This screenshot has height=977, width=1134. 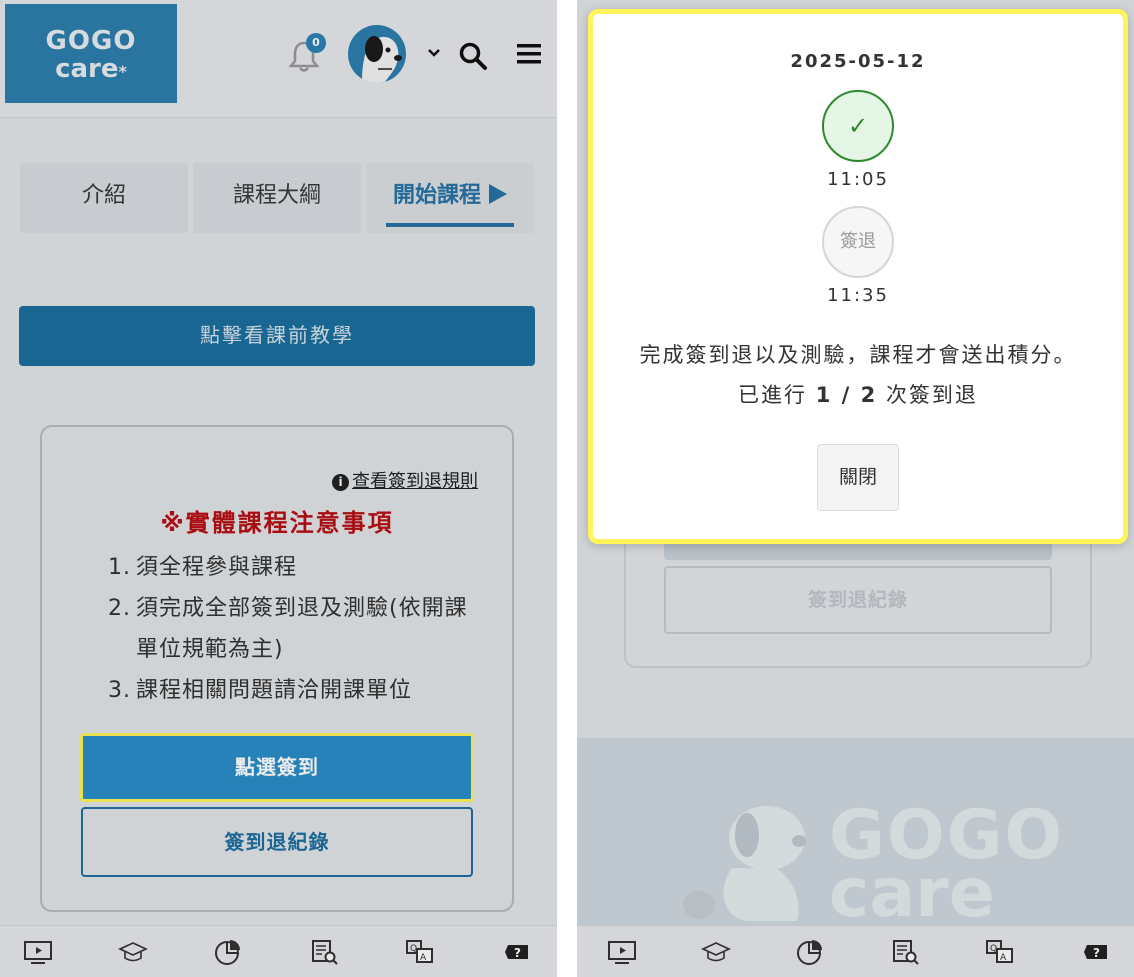 I want to click on tab-intro-label: 介紹, so click(x=103, y=195).